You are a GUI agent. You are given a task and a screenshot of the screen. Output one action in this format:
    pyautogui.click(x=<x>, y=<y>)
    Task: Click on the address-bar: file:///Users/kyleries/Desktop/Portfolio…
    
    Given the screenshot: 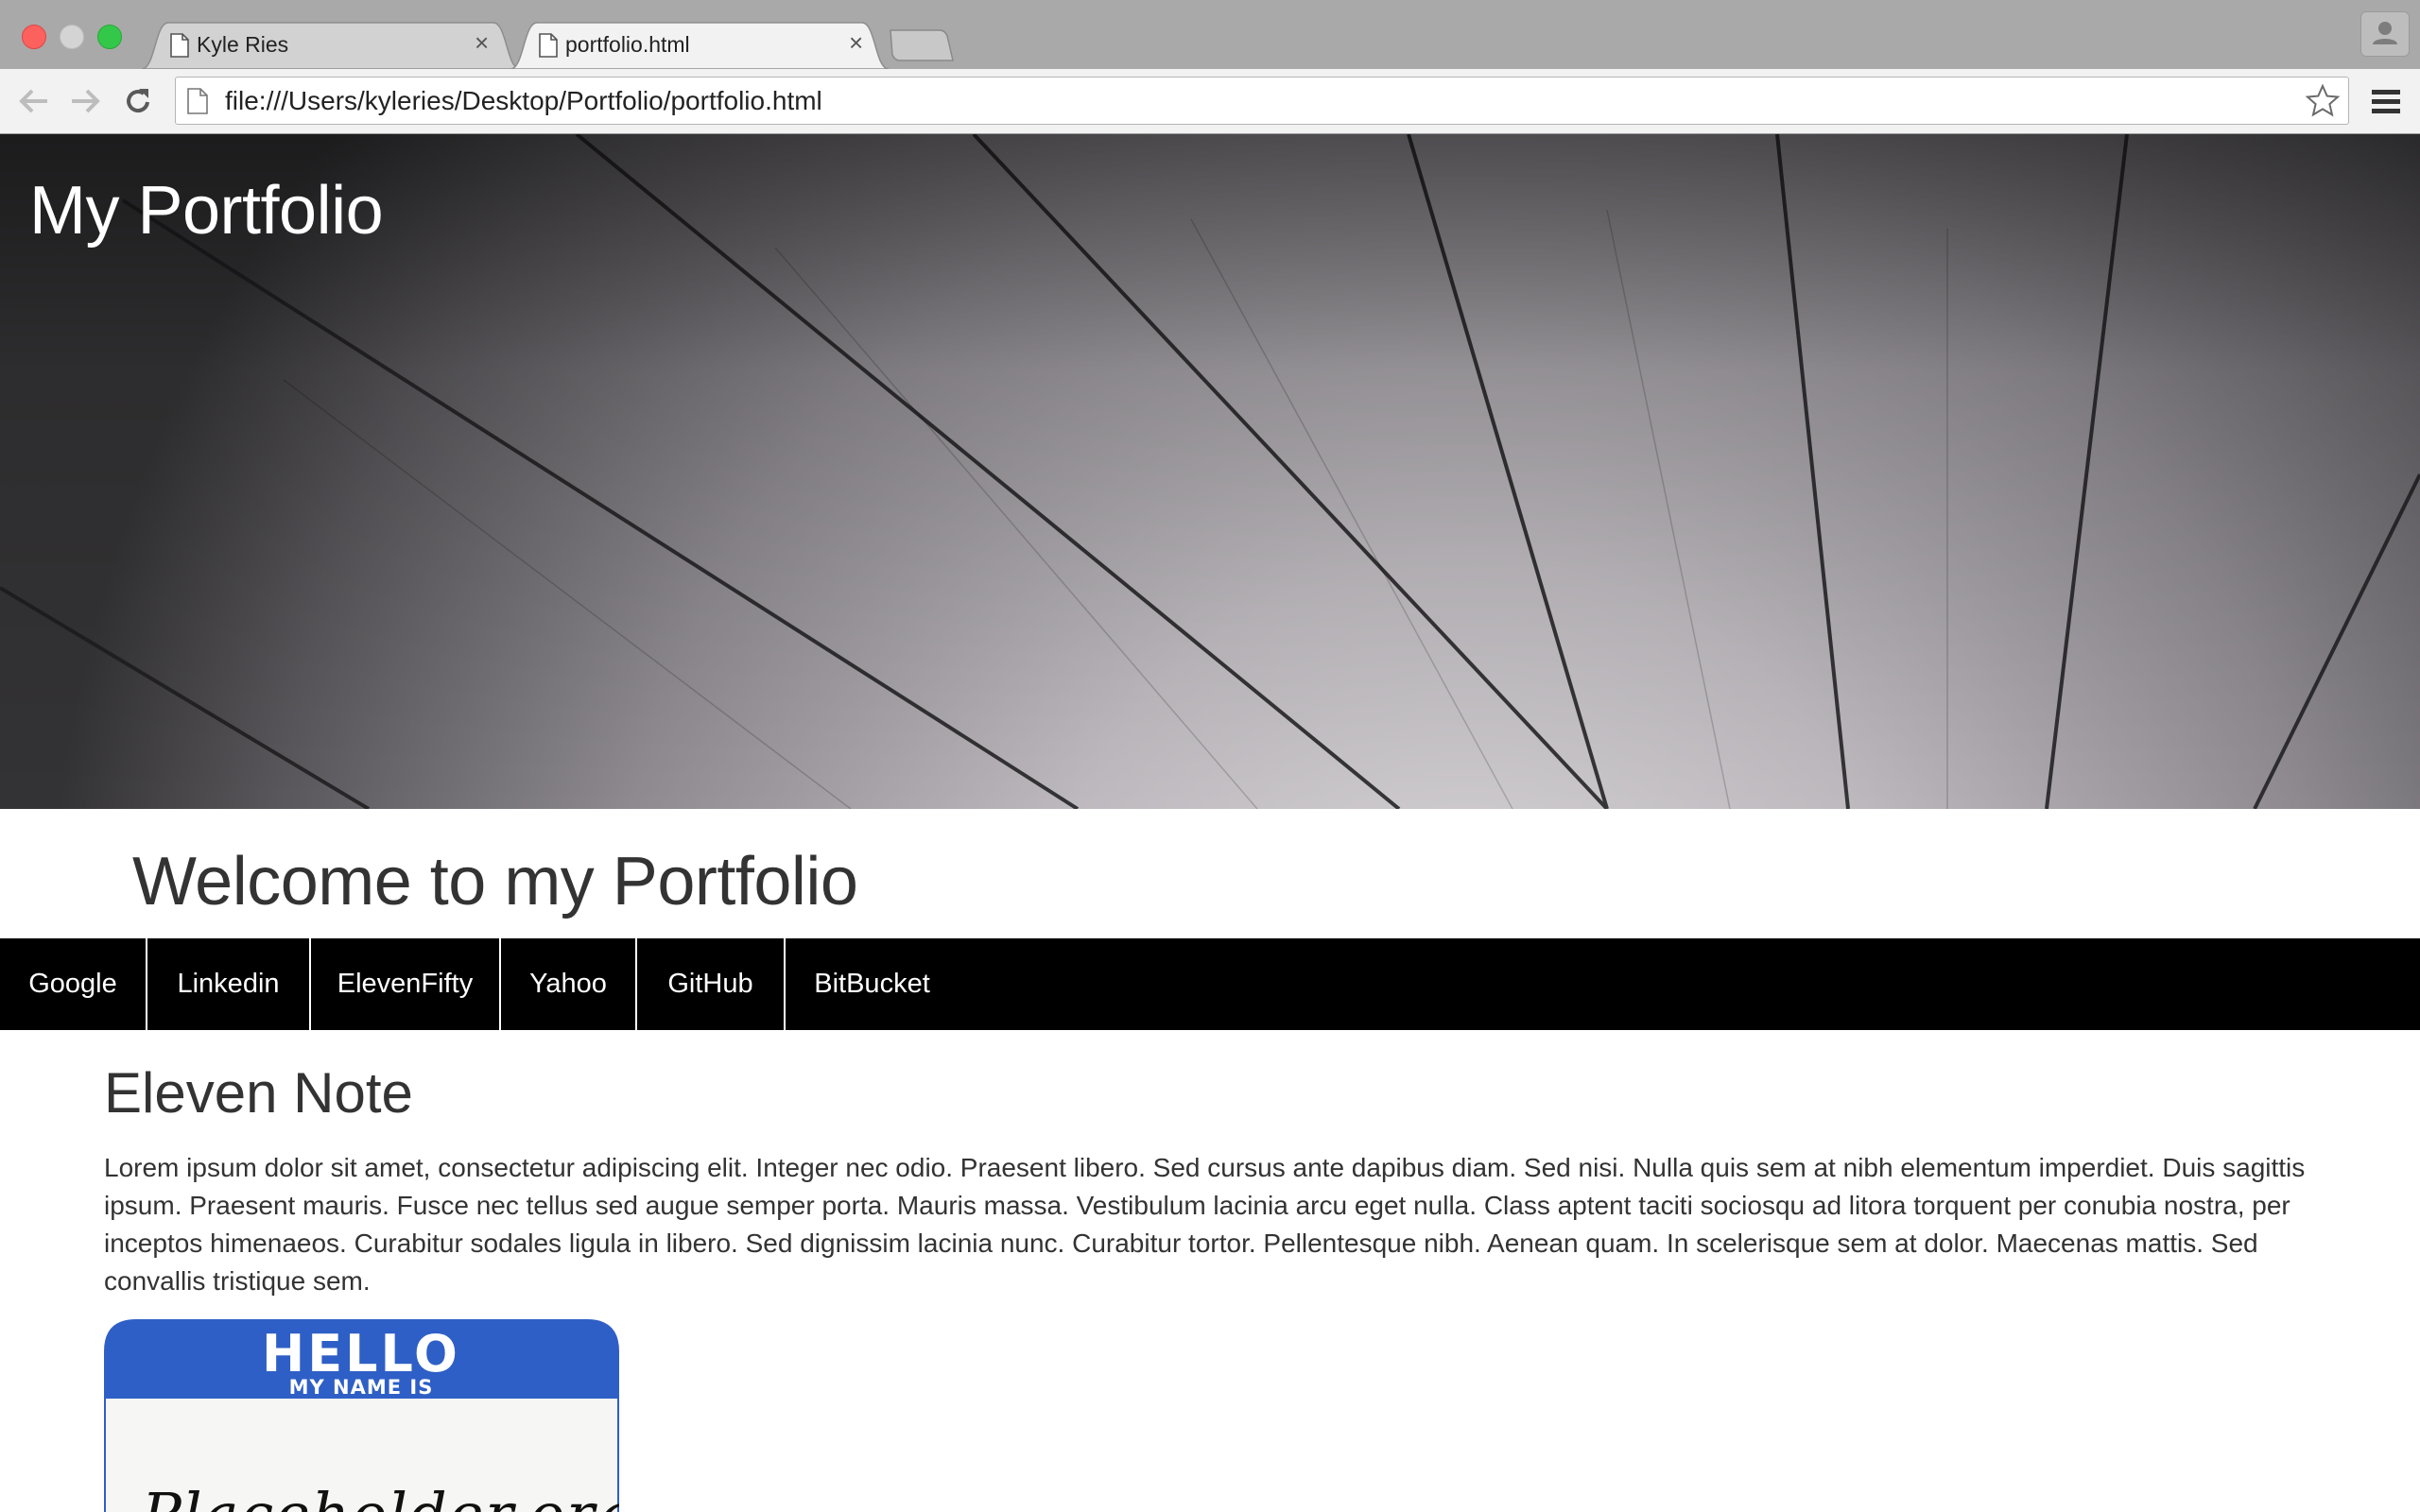 What is the action you would take?
    pyautogui.click(x=1262, y=101)
    